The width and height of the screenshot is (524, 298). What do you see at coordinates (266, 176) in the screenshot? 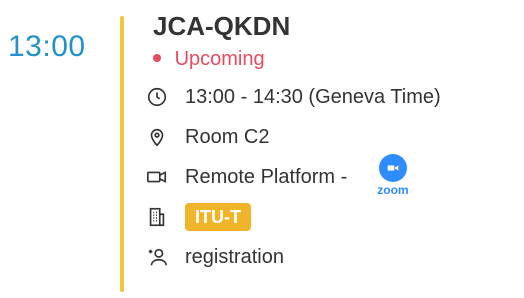
I see `remote-platform-label: Remote Platform -` at bounding box center [266, 176].